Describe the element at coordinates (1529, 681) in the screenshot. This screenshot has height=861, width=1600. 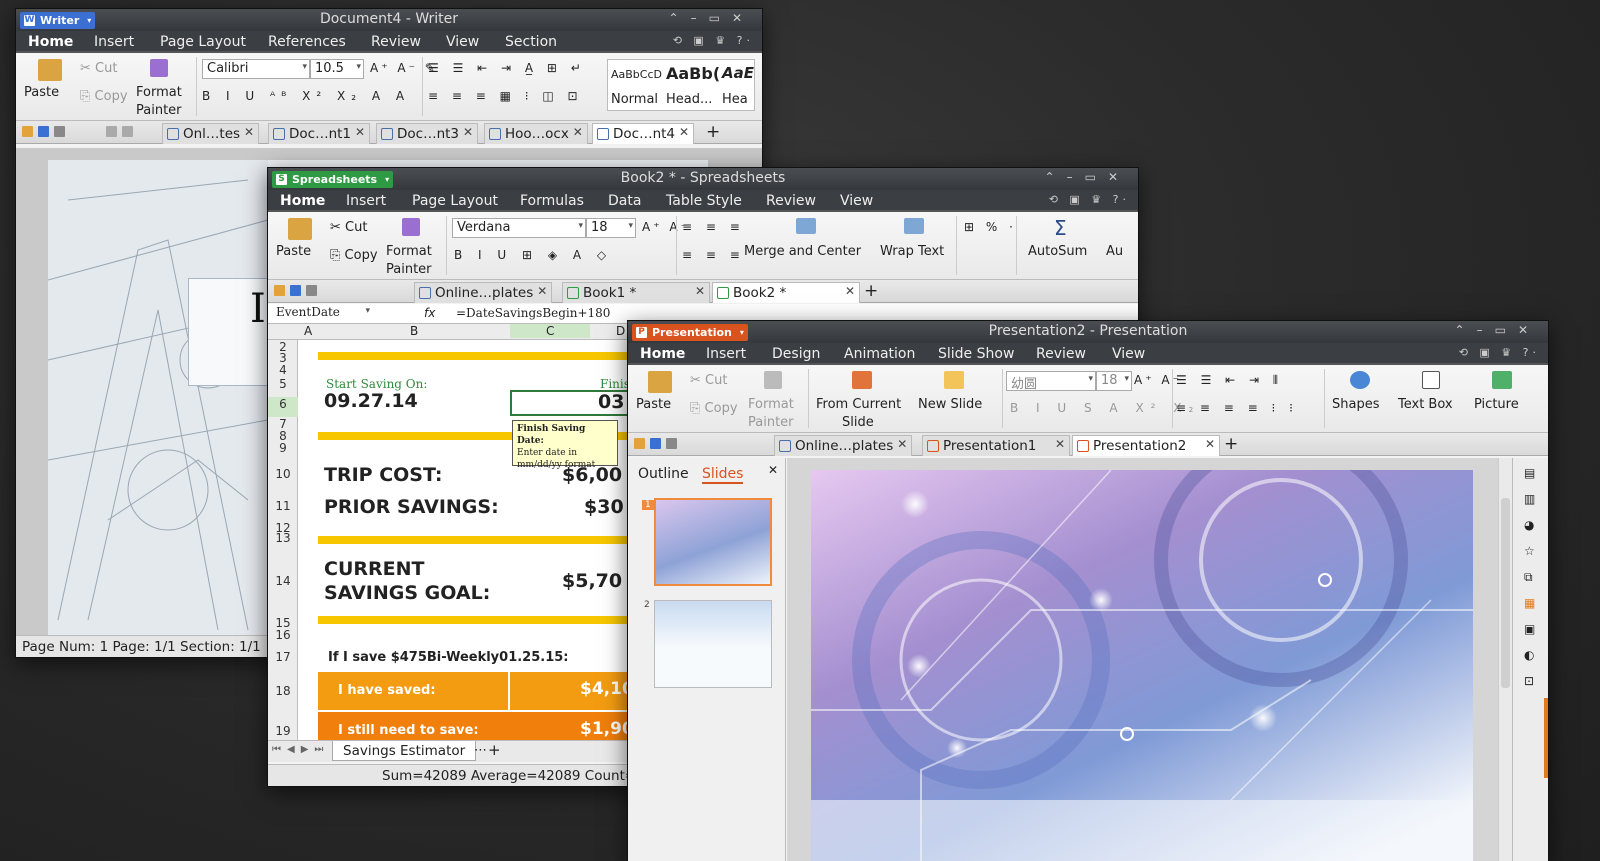
I see `backup-icon: ⊡` at that location.